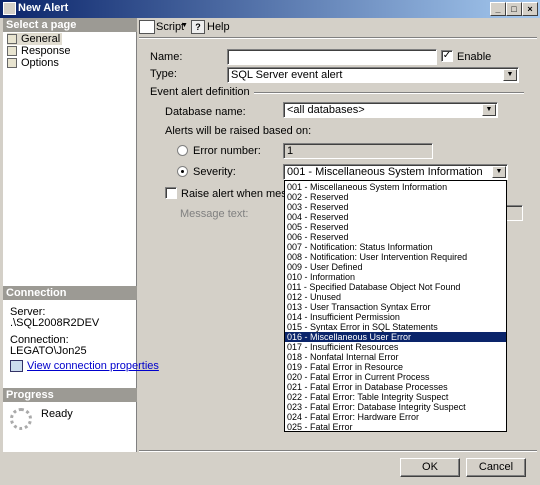 Image resolution: width=540 pixels, height=485 pixels. What do you see at coordinates (338, 38) in the screenshot?
I see `toolbar-divider` at bounding box center [338, 38].